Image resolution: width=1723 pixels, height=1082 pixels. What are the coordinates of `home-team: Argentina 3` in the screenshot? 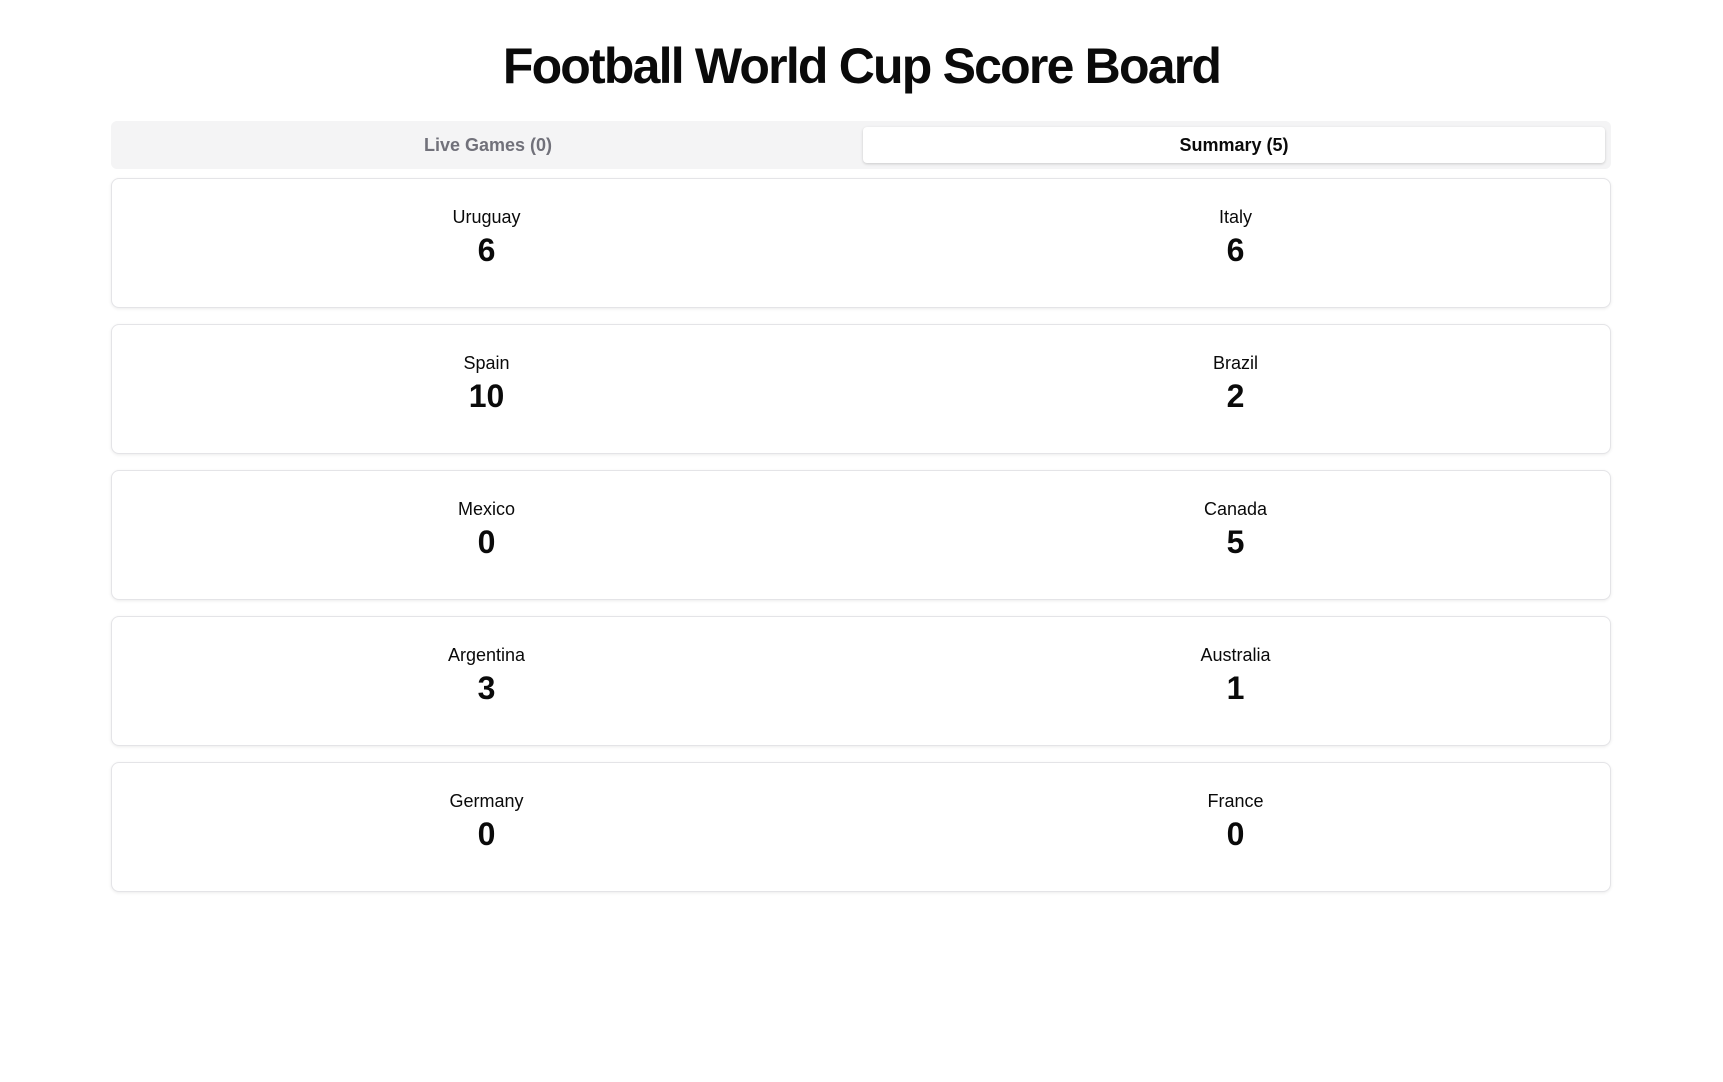 It's located at (486, 681).